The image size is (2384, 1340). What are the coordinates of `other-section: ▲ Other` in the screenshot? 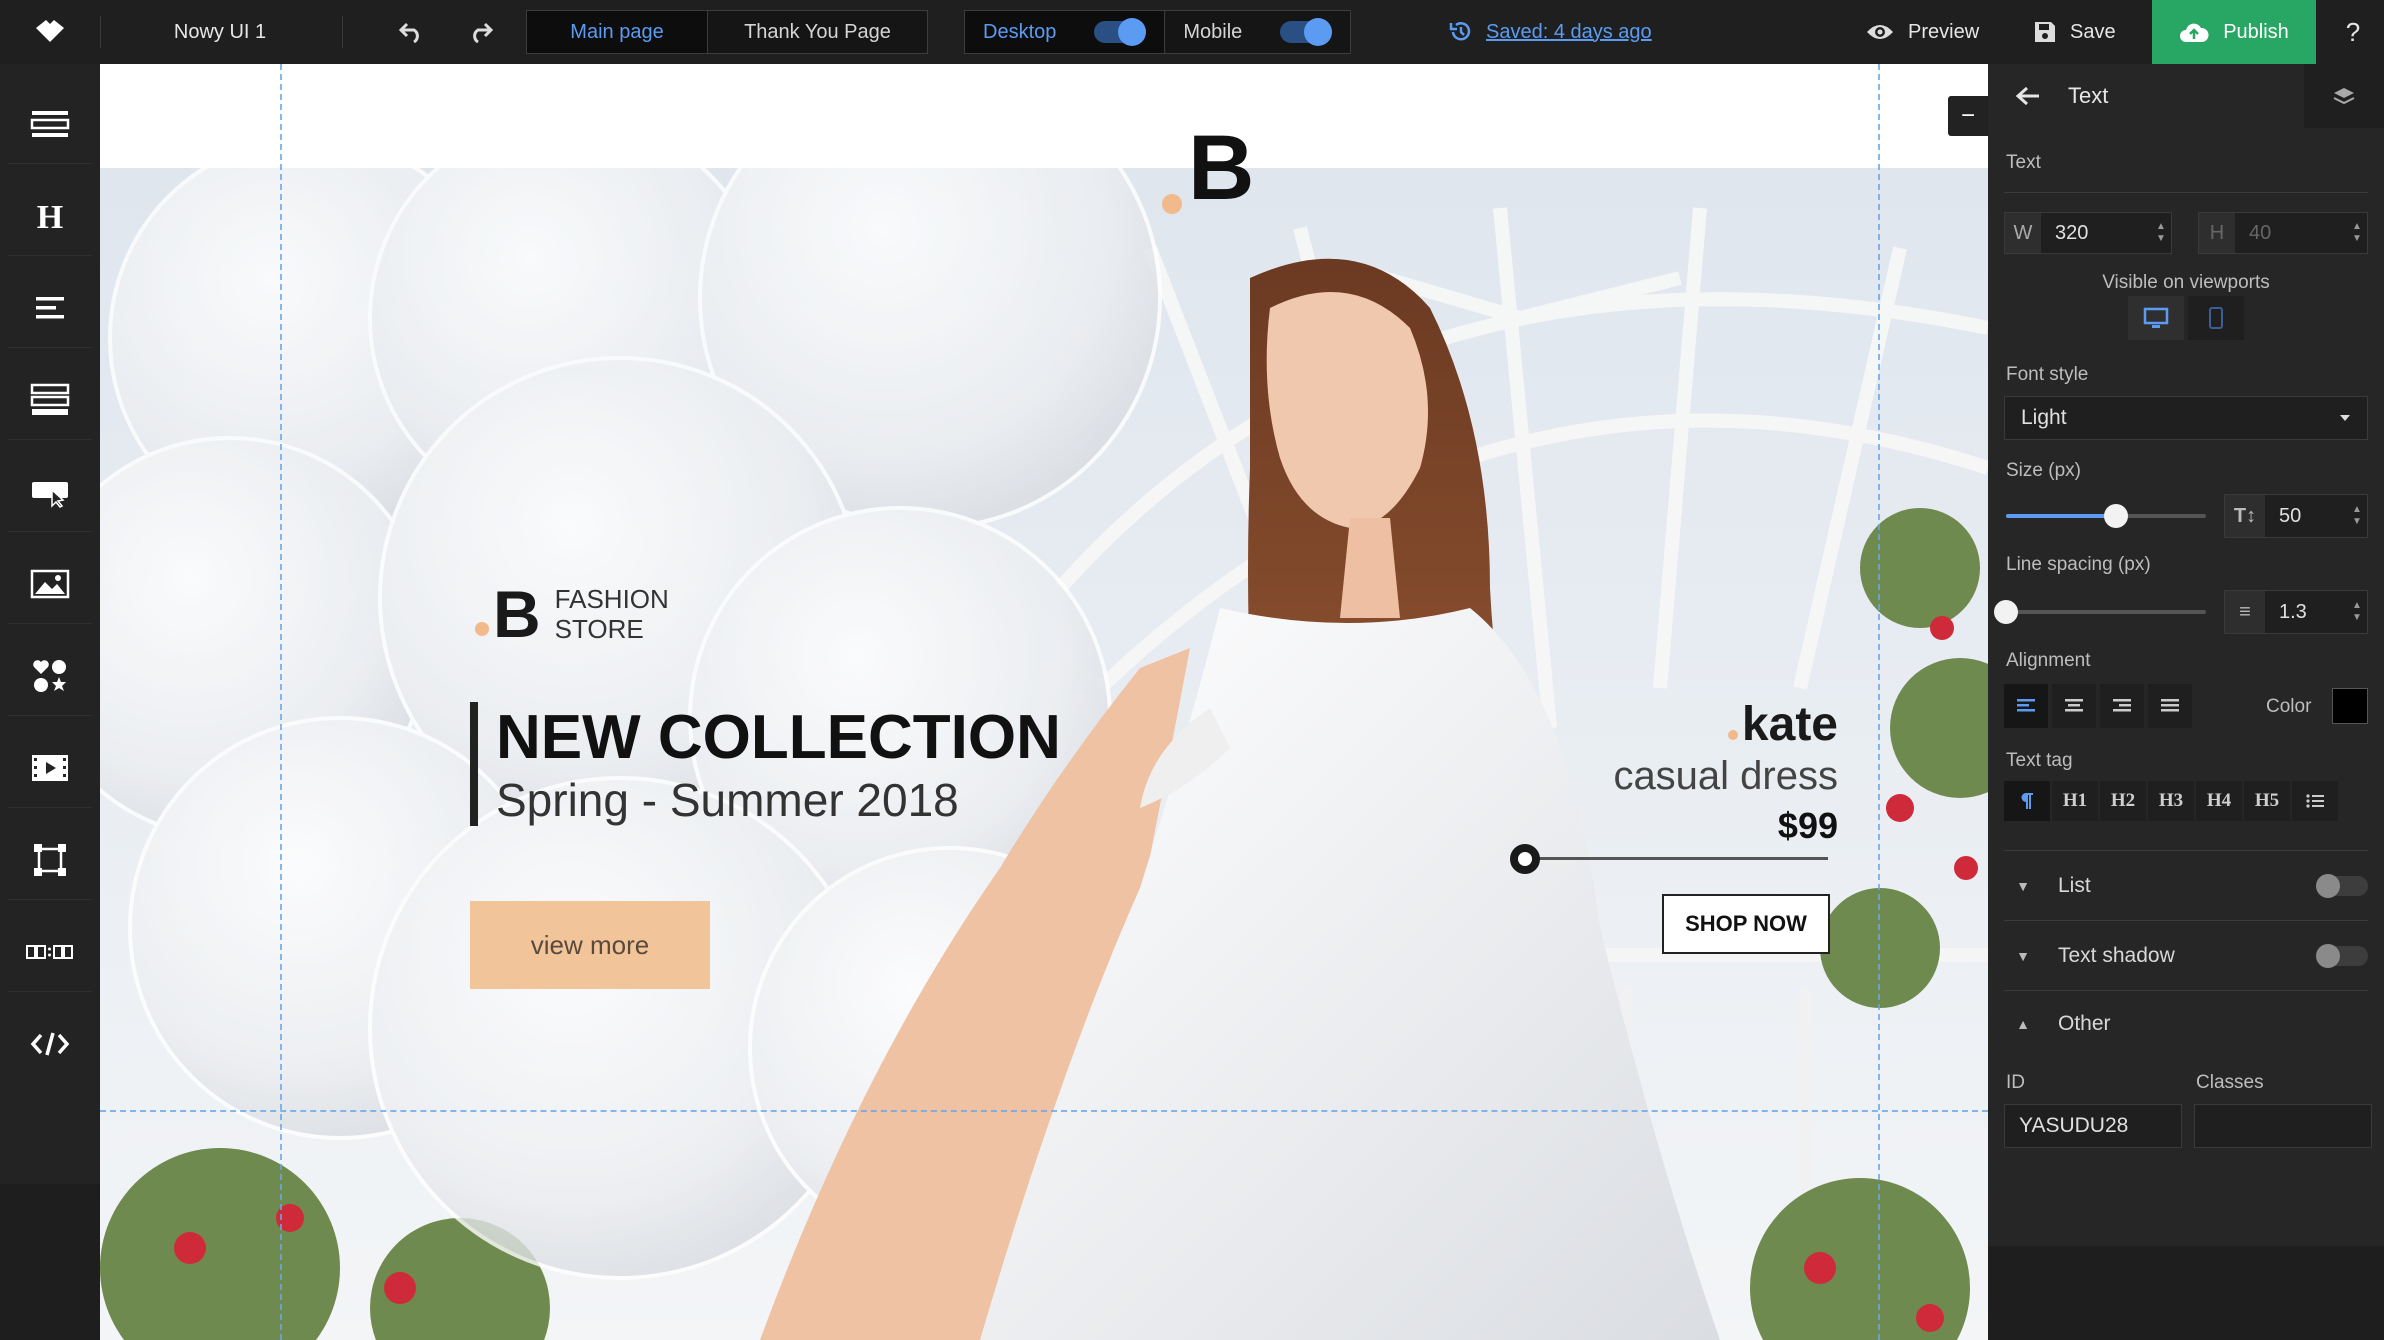 It's located at (2186, 1024).